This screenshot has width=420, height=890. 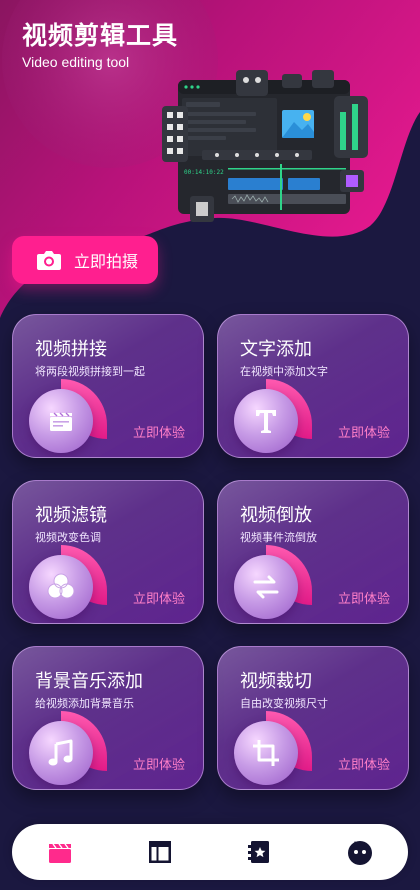 What do you see at coordinates (276, 515) in the screenshot?
I see `feature-title: 视频倒放` at bounding box center [276, 515].